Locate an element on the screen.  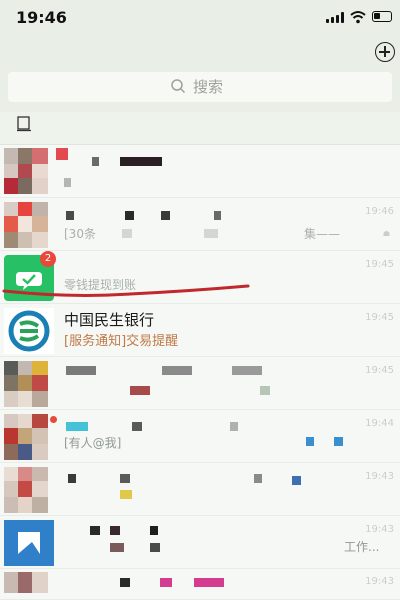
battery-icon is located at coordinates (382, 16).